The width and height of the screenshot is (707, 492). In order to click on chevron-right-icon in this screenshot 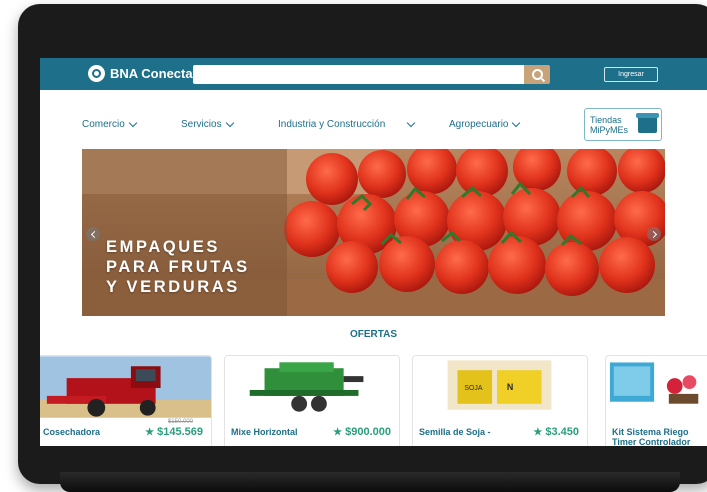, I will do `click(653, 234)`.